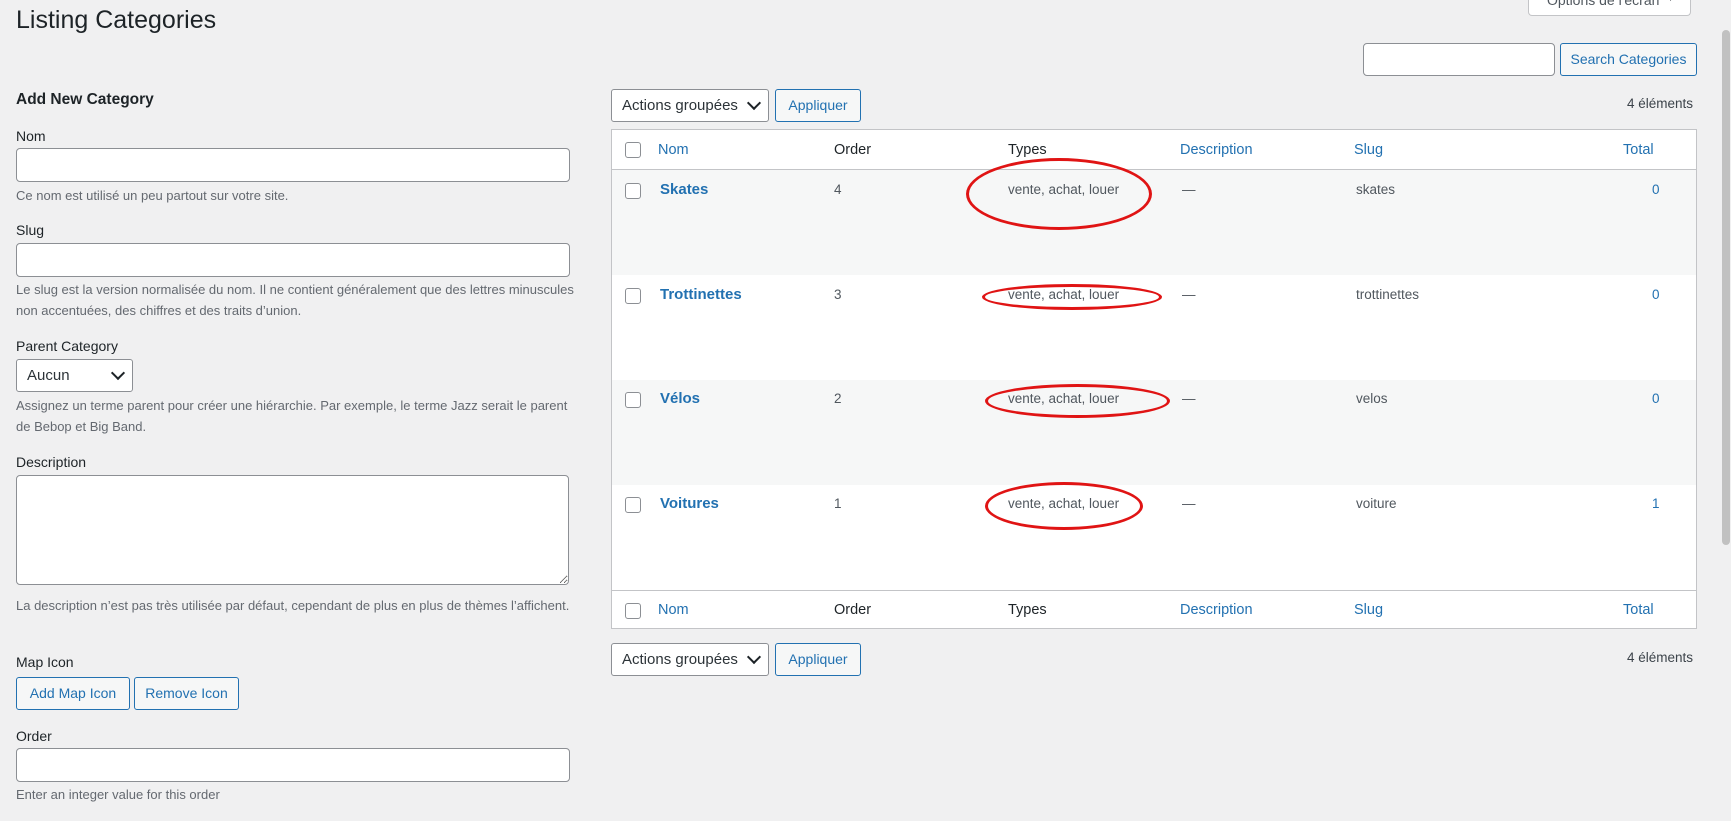  I want to click on search-input, so click(1459, 59).